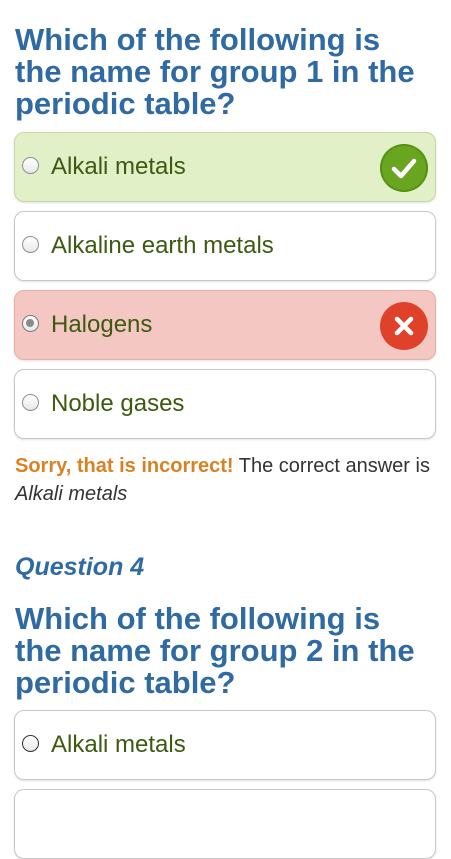 This screenshot has width=451, height=859. I want to click on option-noble-gases: Noble gases, so click(225, 404).